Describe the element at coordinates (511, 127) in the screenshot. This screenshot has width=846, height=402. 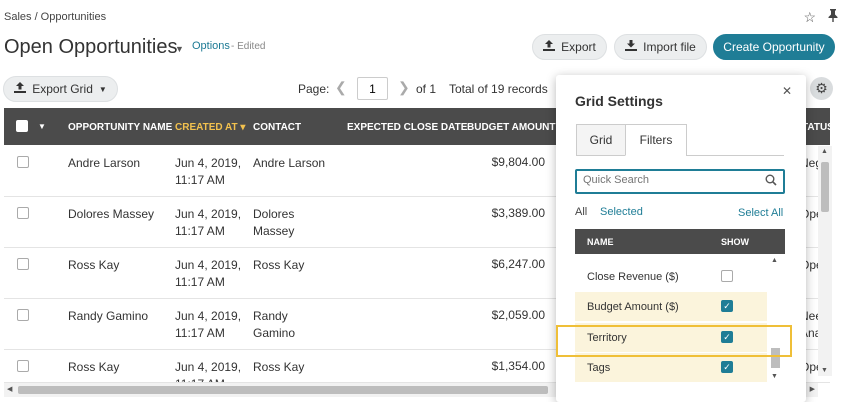
I see `column-header-budget: BUDGET AMOUNT` at that location.